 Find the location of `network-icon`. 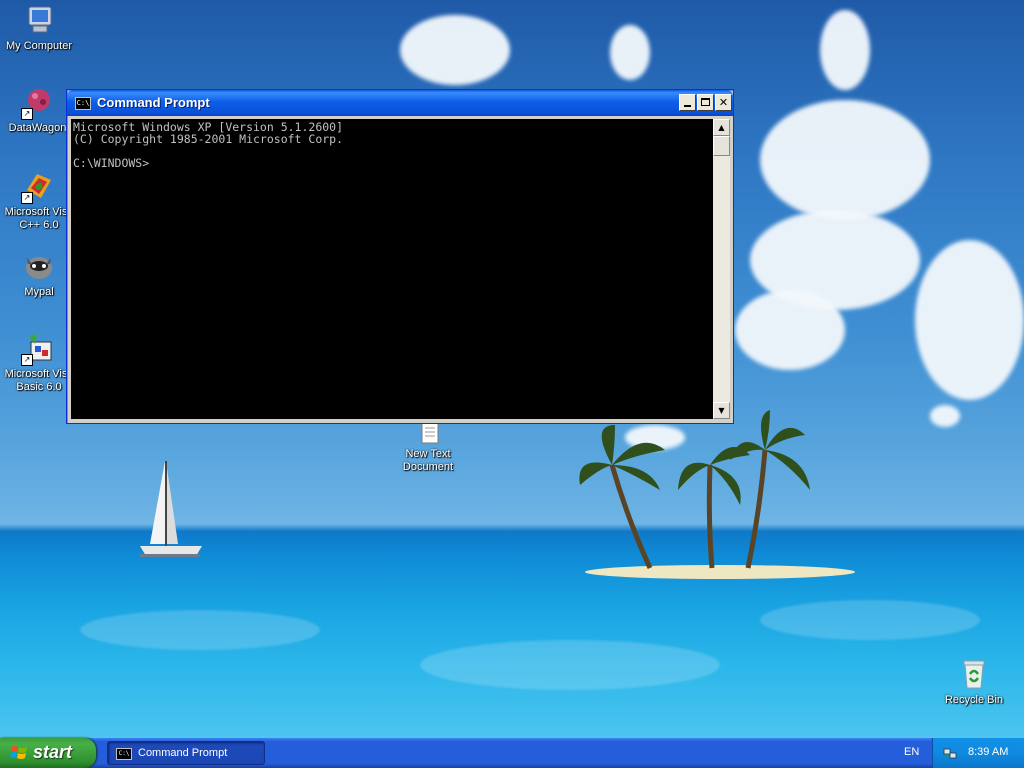

network-icon is located at coordinates (950, 753).